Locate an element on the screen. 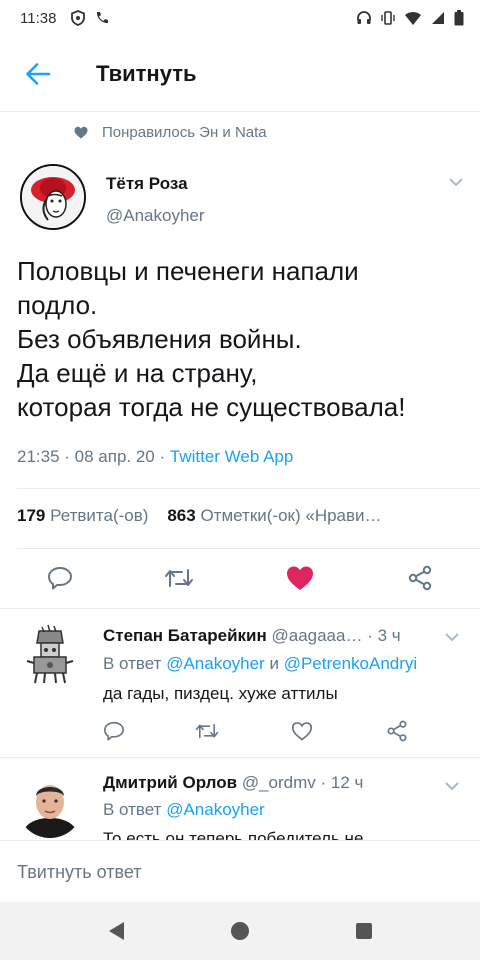 The width and height of the screenshot is (480, 960). privacy-shield-icon is located at coordinates (78, 18).